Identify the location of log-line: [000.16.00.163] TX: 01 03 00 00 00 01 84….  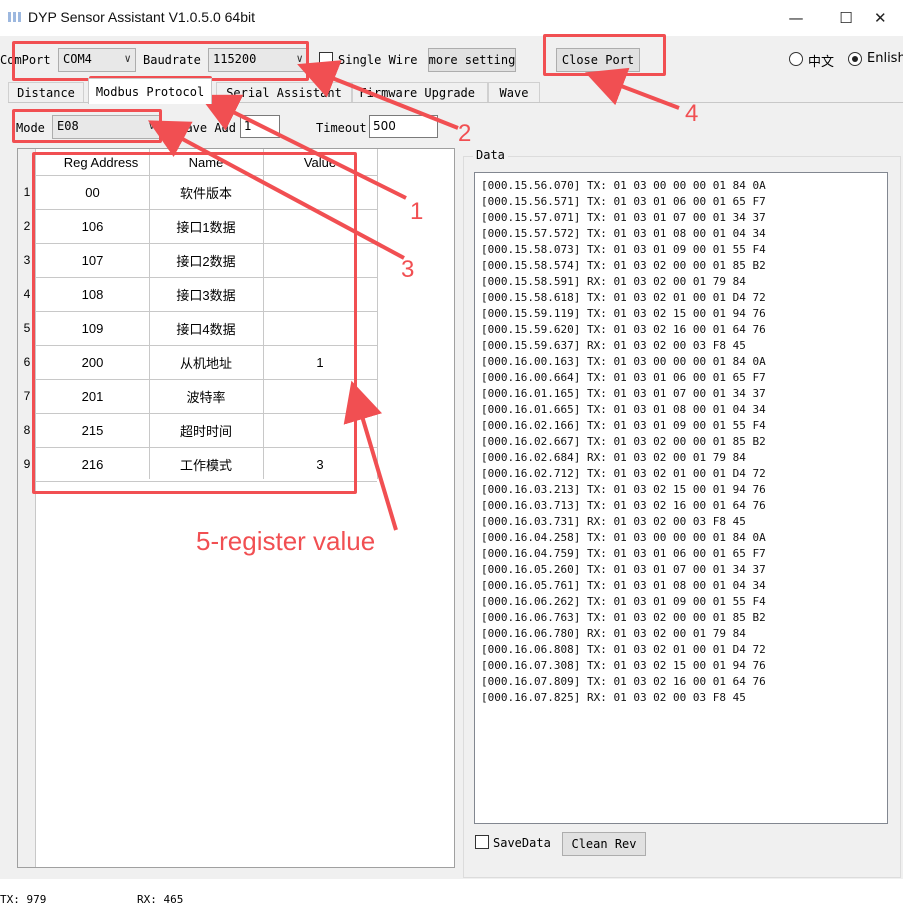
(623, 361).